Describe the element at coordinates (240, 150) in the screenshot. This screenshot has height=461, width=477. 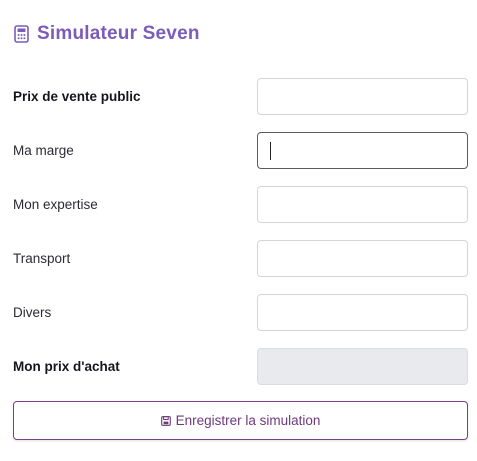
I see `form-row-marge: Ma marge` at that location.